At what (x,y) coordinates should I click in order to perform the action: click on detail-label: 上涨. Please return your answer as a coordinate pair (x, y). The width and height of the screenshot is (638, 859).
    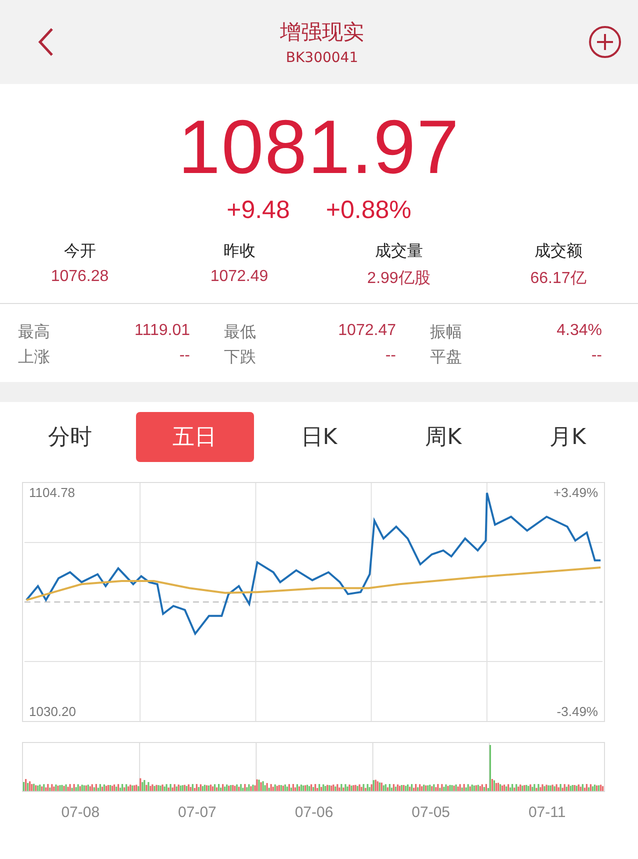
    Looking at the image, I should click on (34, 357).